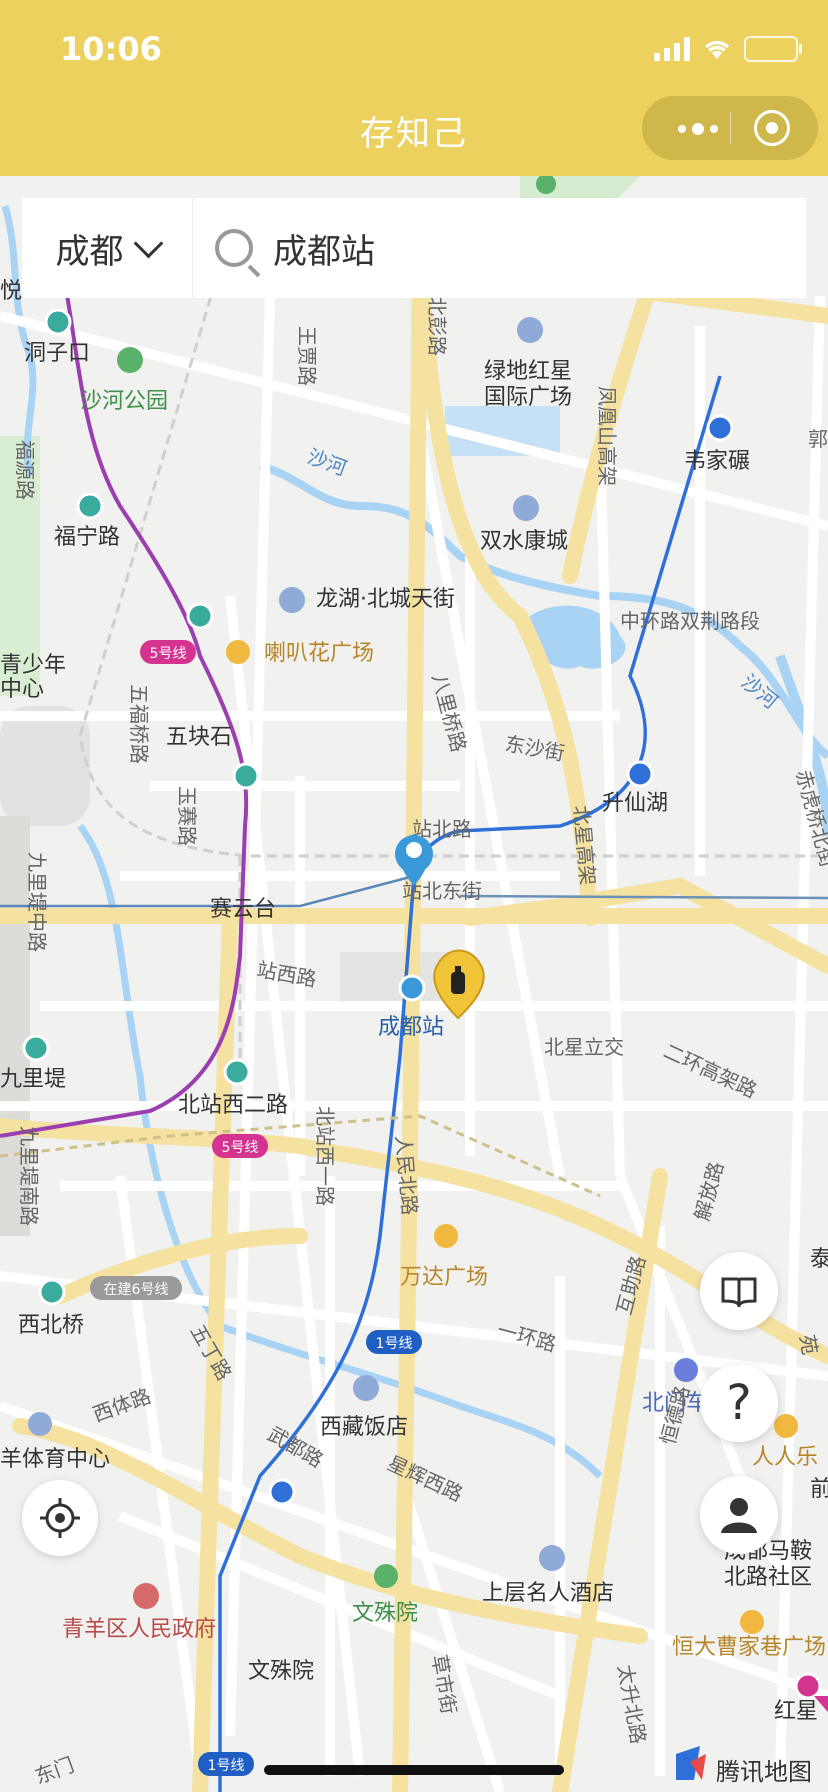 The image size is (828, 1792). I want to click on status-time: 10:06, so click(111, 49).